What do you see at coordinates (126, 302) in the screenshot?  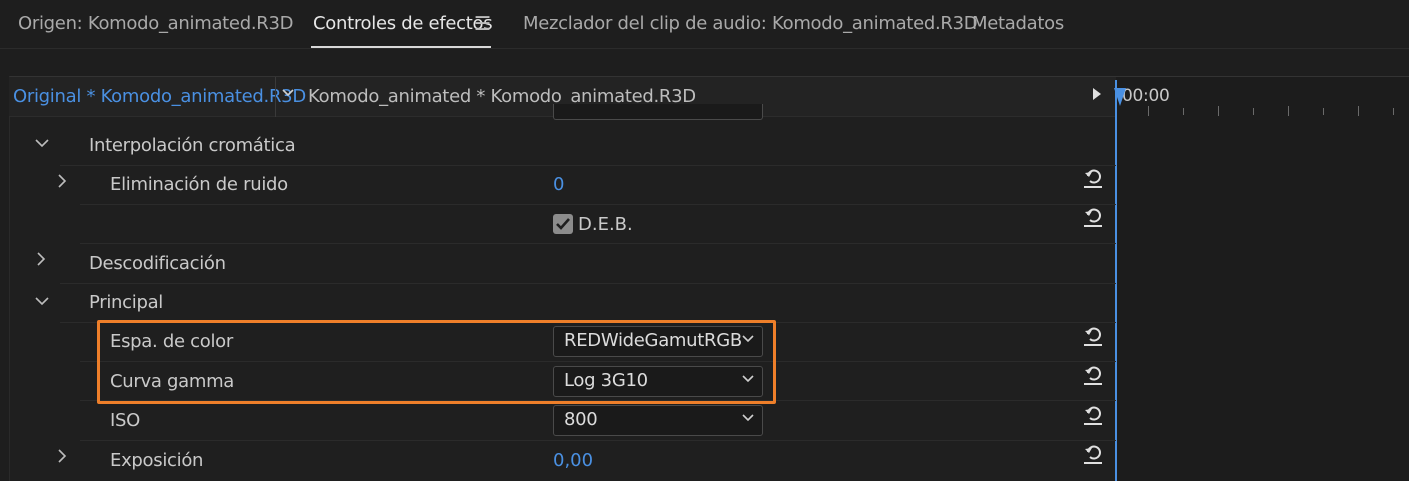 I see `section-principal-label: Principal` at bounding box center [126, 302].